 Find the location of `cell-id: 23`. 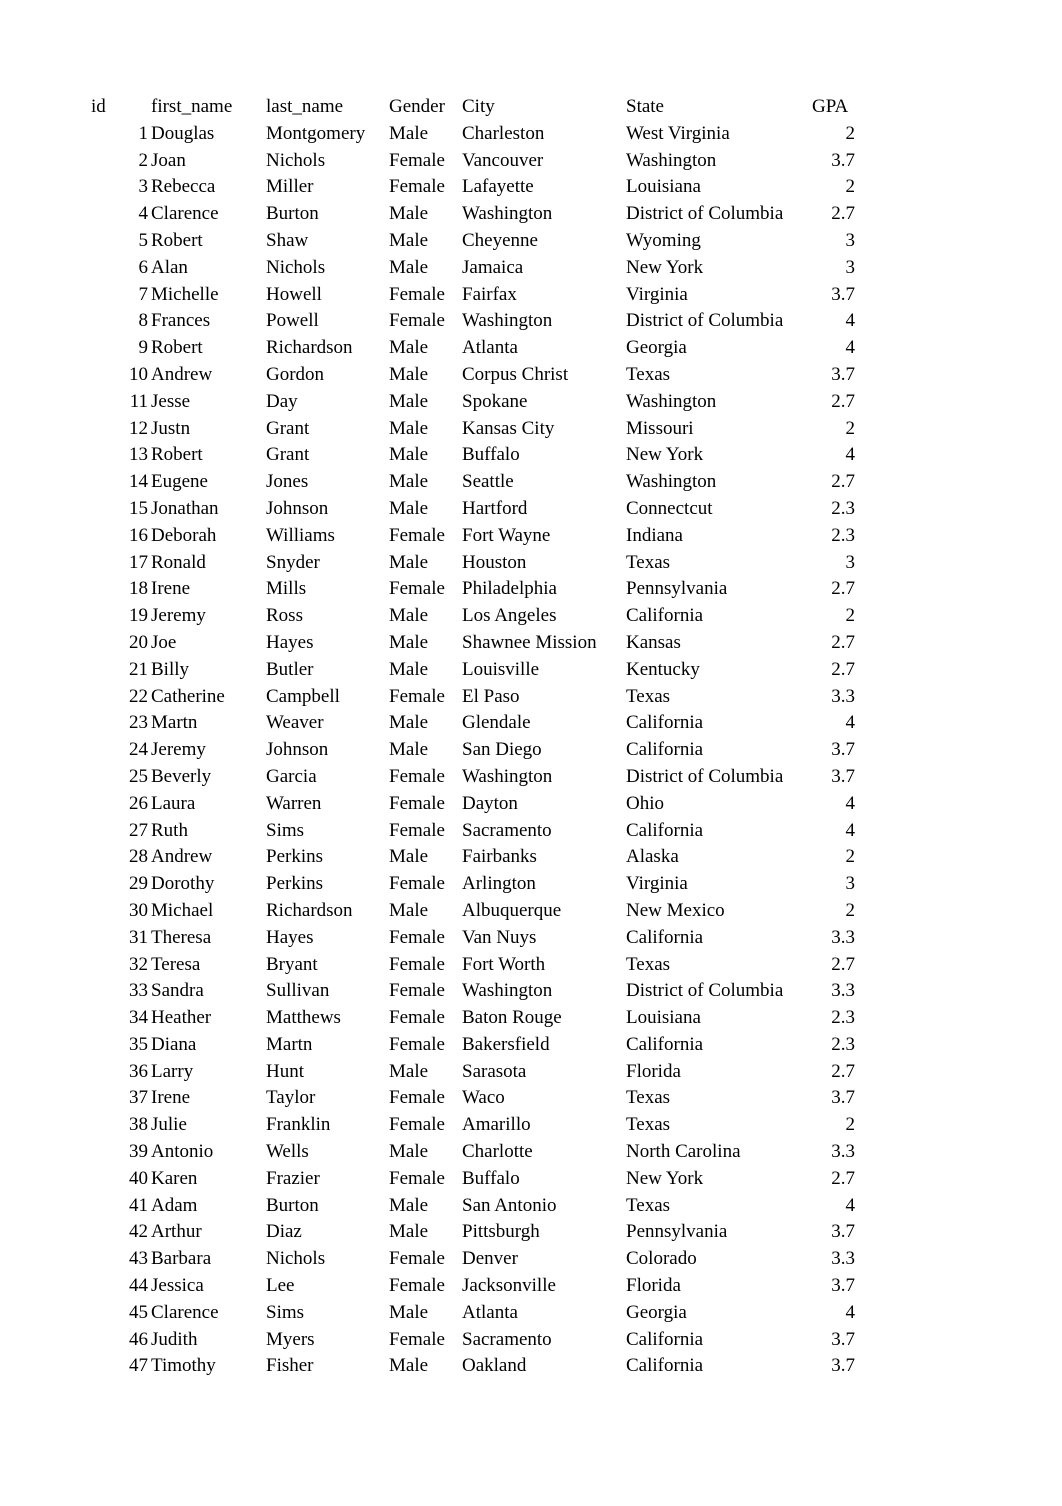

cell-id: 23 is located at coordinates (138, 723).